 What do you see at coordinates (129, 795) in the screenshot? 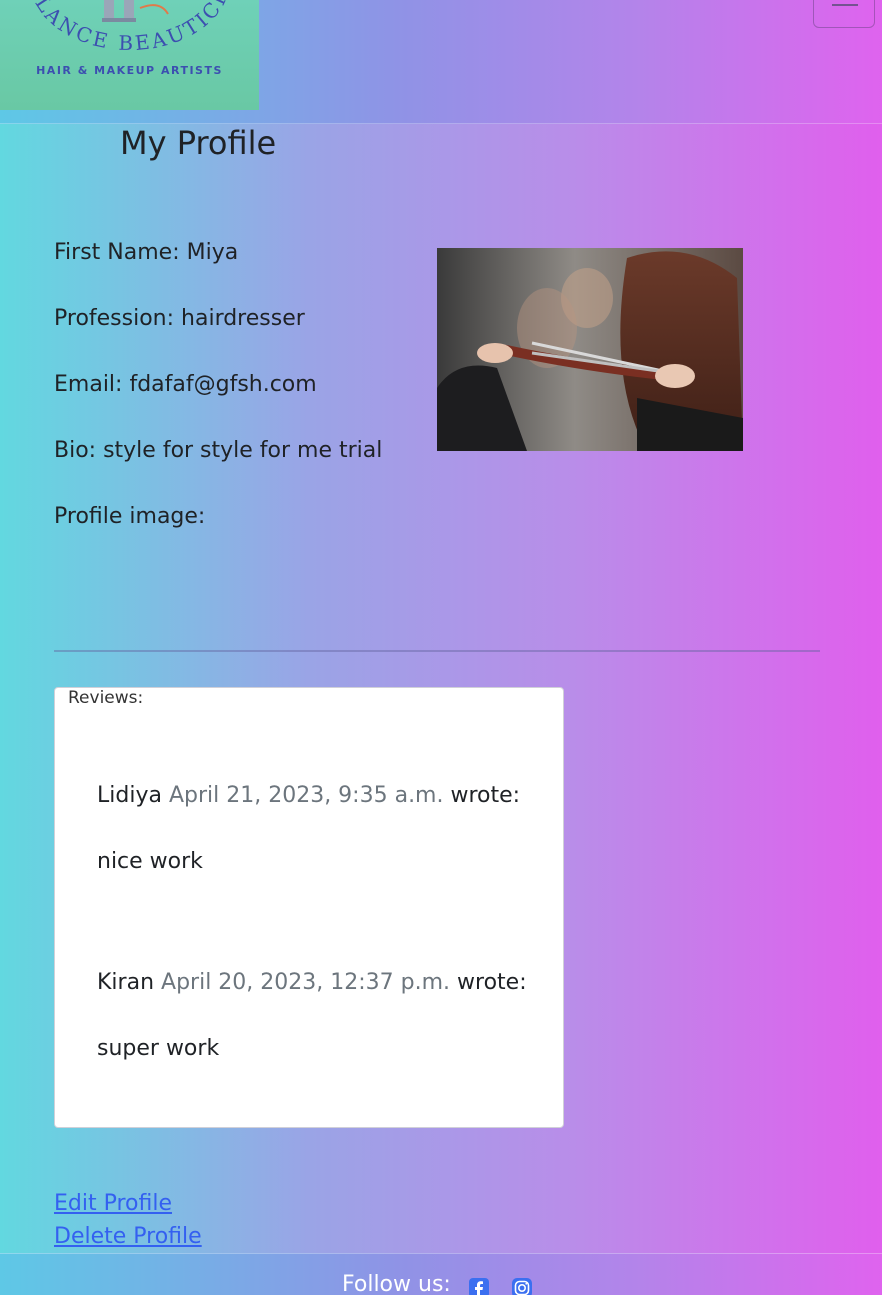
I see `review-author: Lidiya` at bounding box center [129, 795].